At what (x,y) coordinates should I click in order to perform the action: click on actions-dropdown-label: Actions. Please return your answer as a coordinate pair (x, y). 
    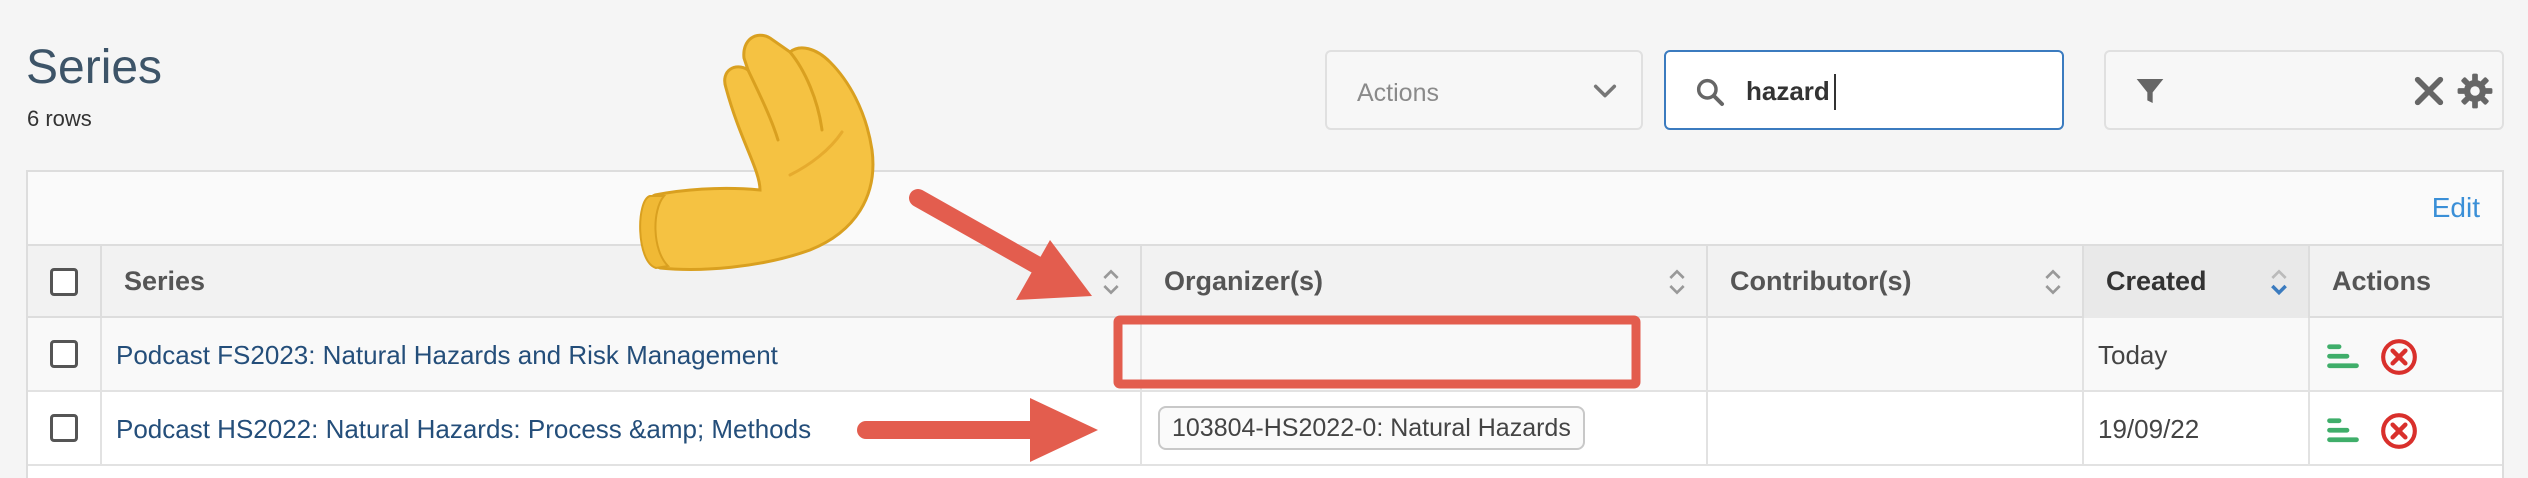
    Looking at the image, I should click on (1398, 93).